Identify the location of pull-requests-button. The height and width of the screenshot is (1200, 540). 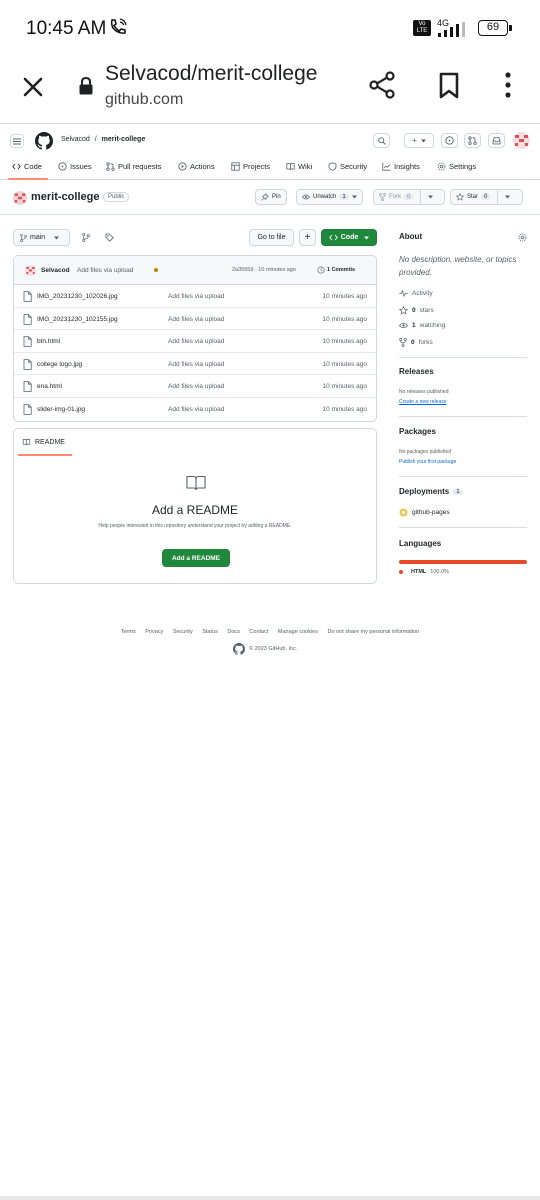
(472, 140).